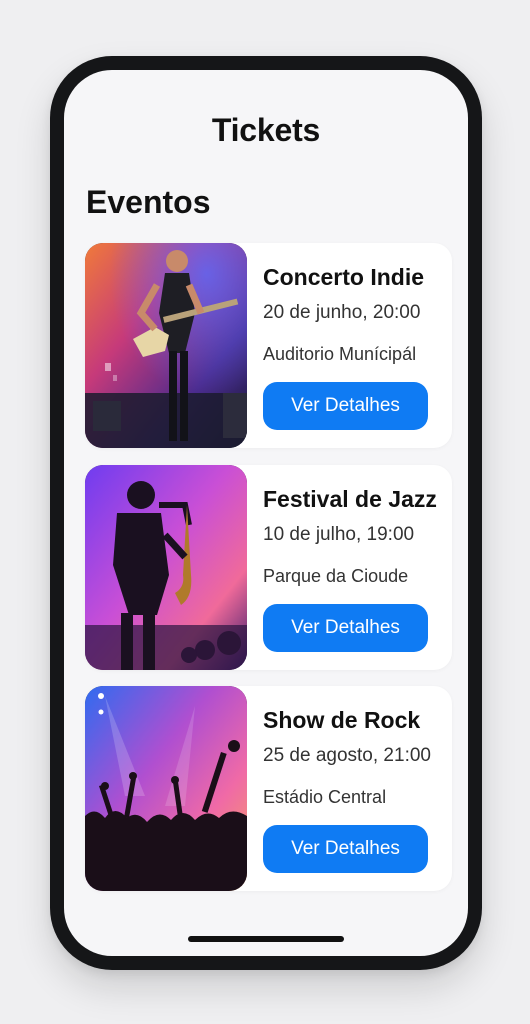 Image resolution: width=530 pixels, height=1024 pixels. What do you see at coordinates (350, 499) in the screenshot?
I see `event-title: Festival de Jazz` at bounding box center [350, 499].